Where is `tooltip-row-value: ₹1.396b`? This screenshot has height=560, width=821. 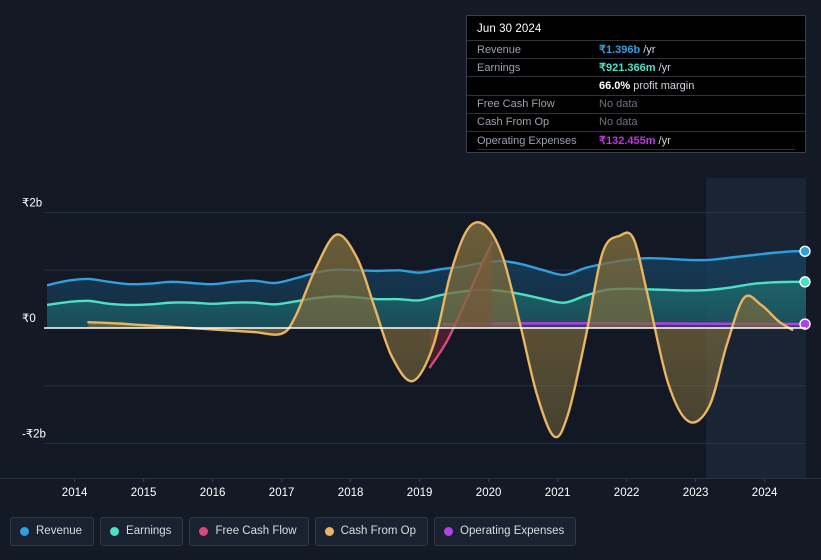
tooltip-row-value: ₹1.396b is located at coordinates (620, 50).